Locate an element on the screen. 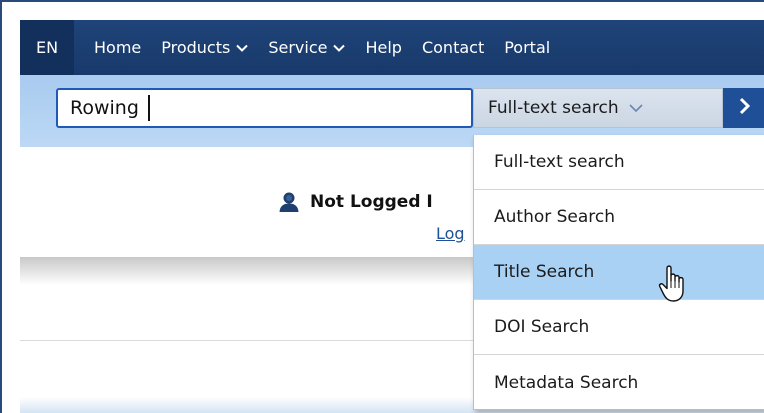  dropdown-option-doi: DOI Search is located at coordinates (619, 327).